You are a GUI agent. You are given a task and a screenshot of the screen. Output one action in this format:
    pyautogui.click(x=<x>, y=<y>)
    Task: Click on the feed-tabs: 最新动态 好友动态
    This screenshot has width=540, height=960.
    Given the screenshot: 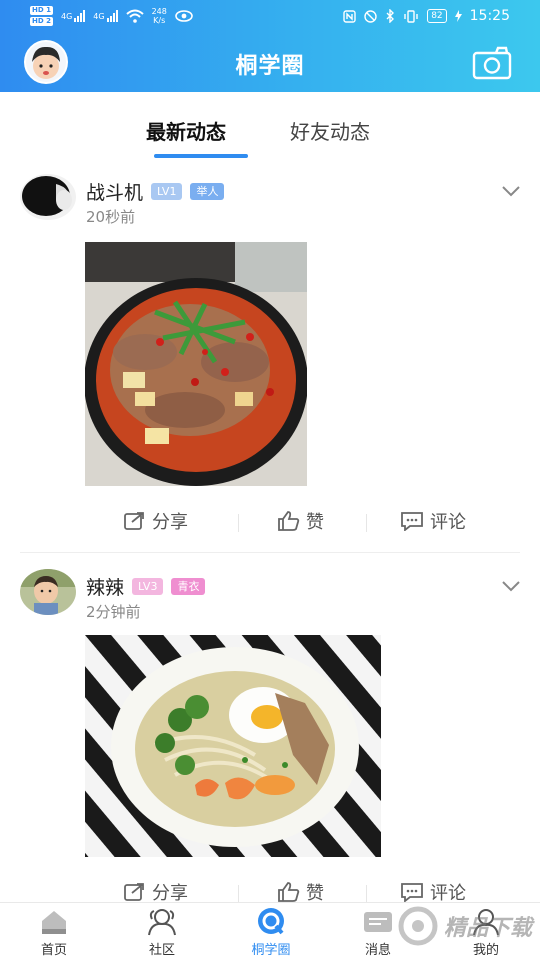 What is the action you would take?
    pyautogui.click(x=270, y=127)
    